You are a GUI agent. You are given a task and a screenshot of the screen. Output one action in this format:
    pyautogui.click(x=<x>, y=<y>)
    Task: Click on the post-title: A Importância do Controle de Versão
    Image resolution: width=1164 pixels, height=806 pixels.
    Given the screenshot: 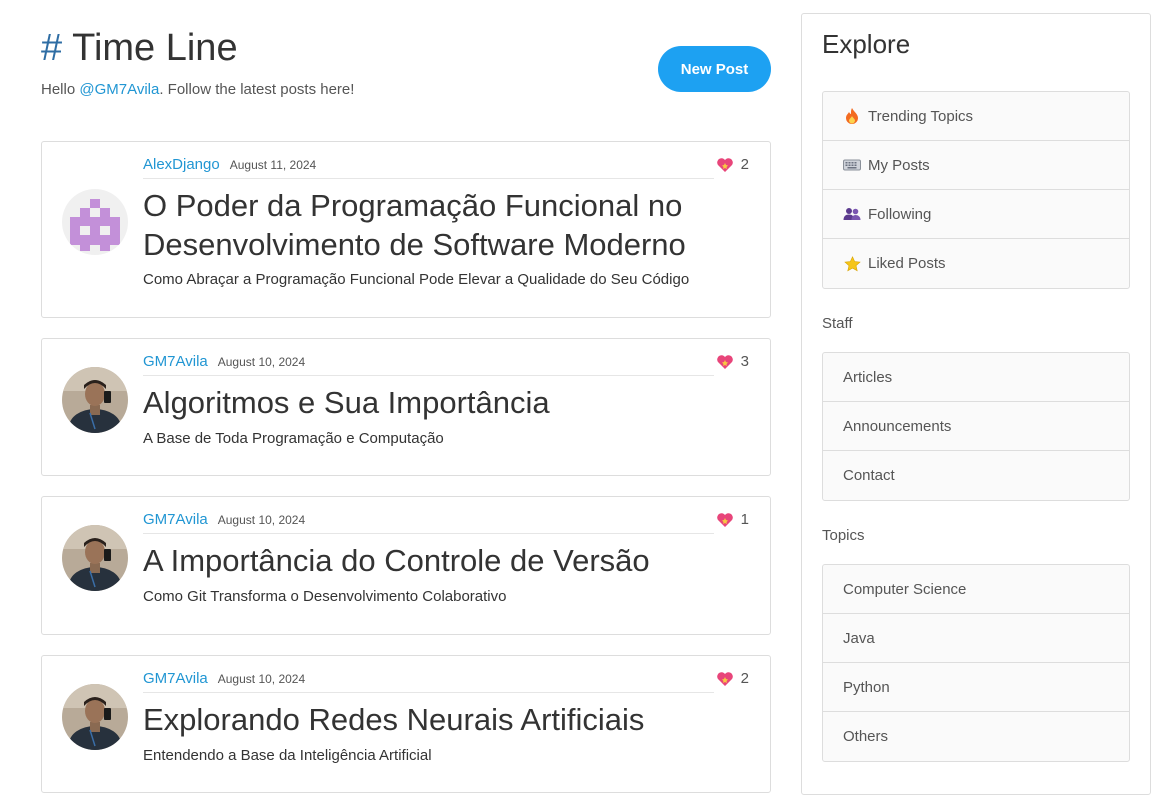 What is the action you would take?
    pyautogui.click(x=436, y=560)
    